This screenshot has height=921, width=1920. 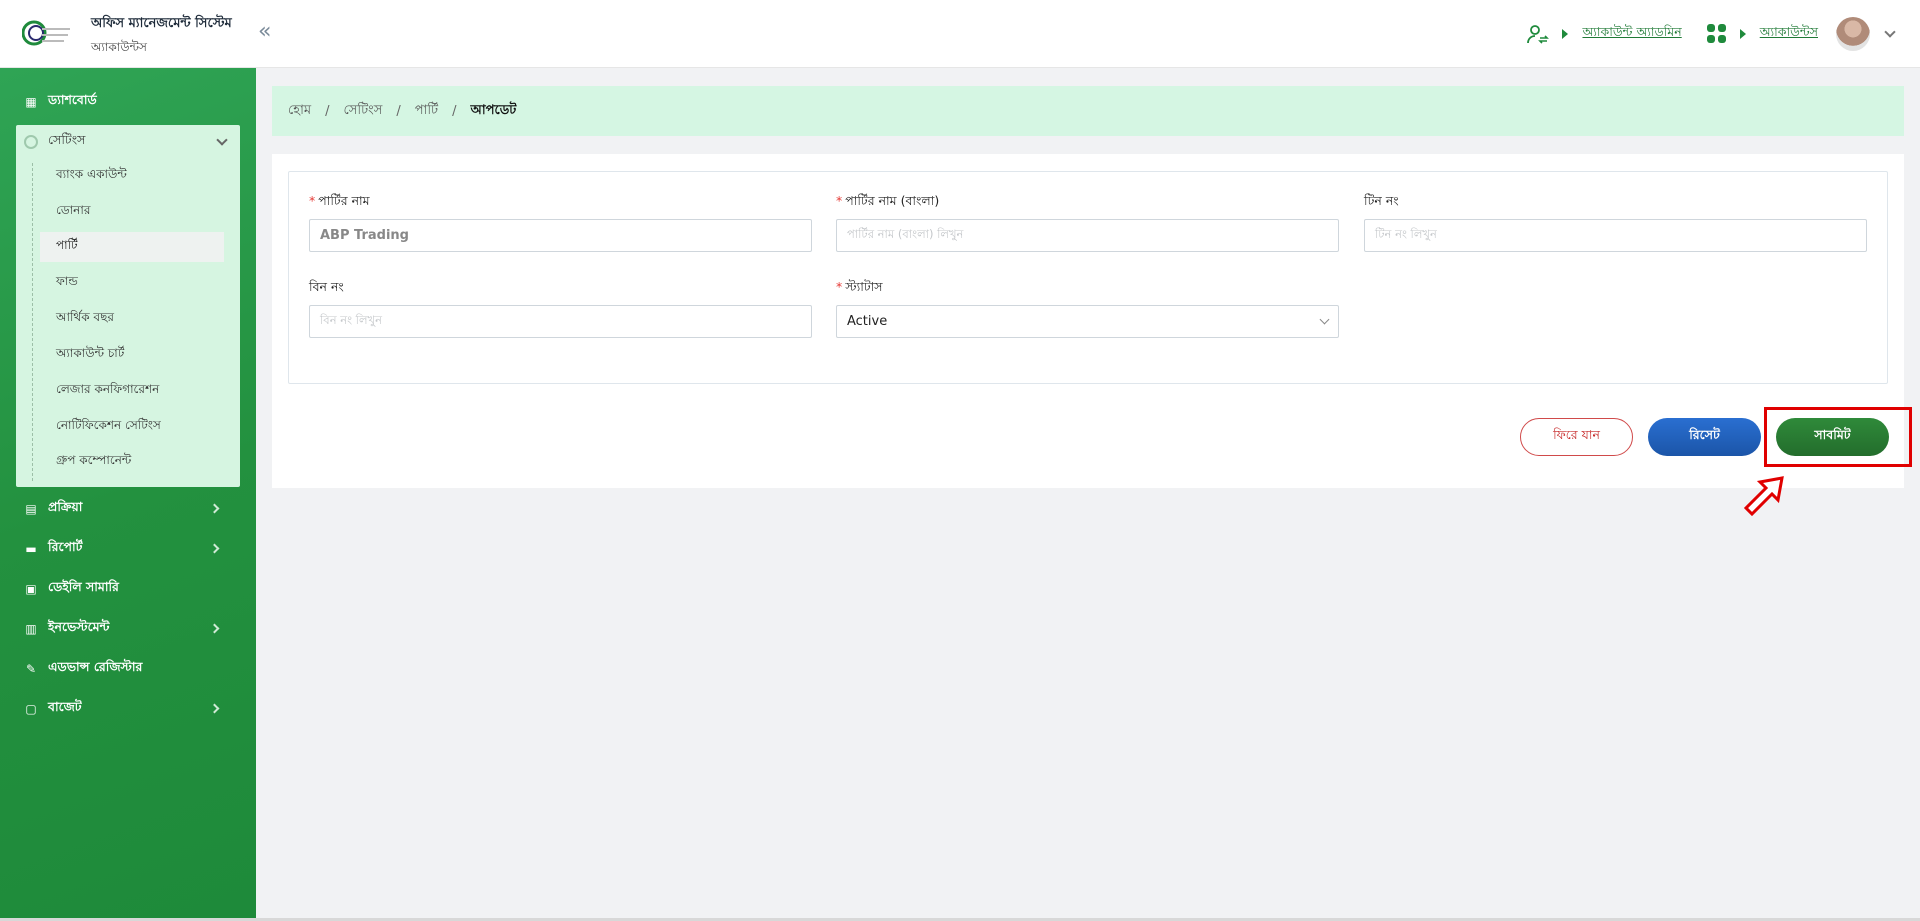 I want to click on brand: অফিস ম্যানেজমেন্ট সিস্টেম অ্যাকাউন্টস, so click(x=161, y=36).